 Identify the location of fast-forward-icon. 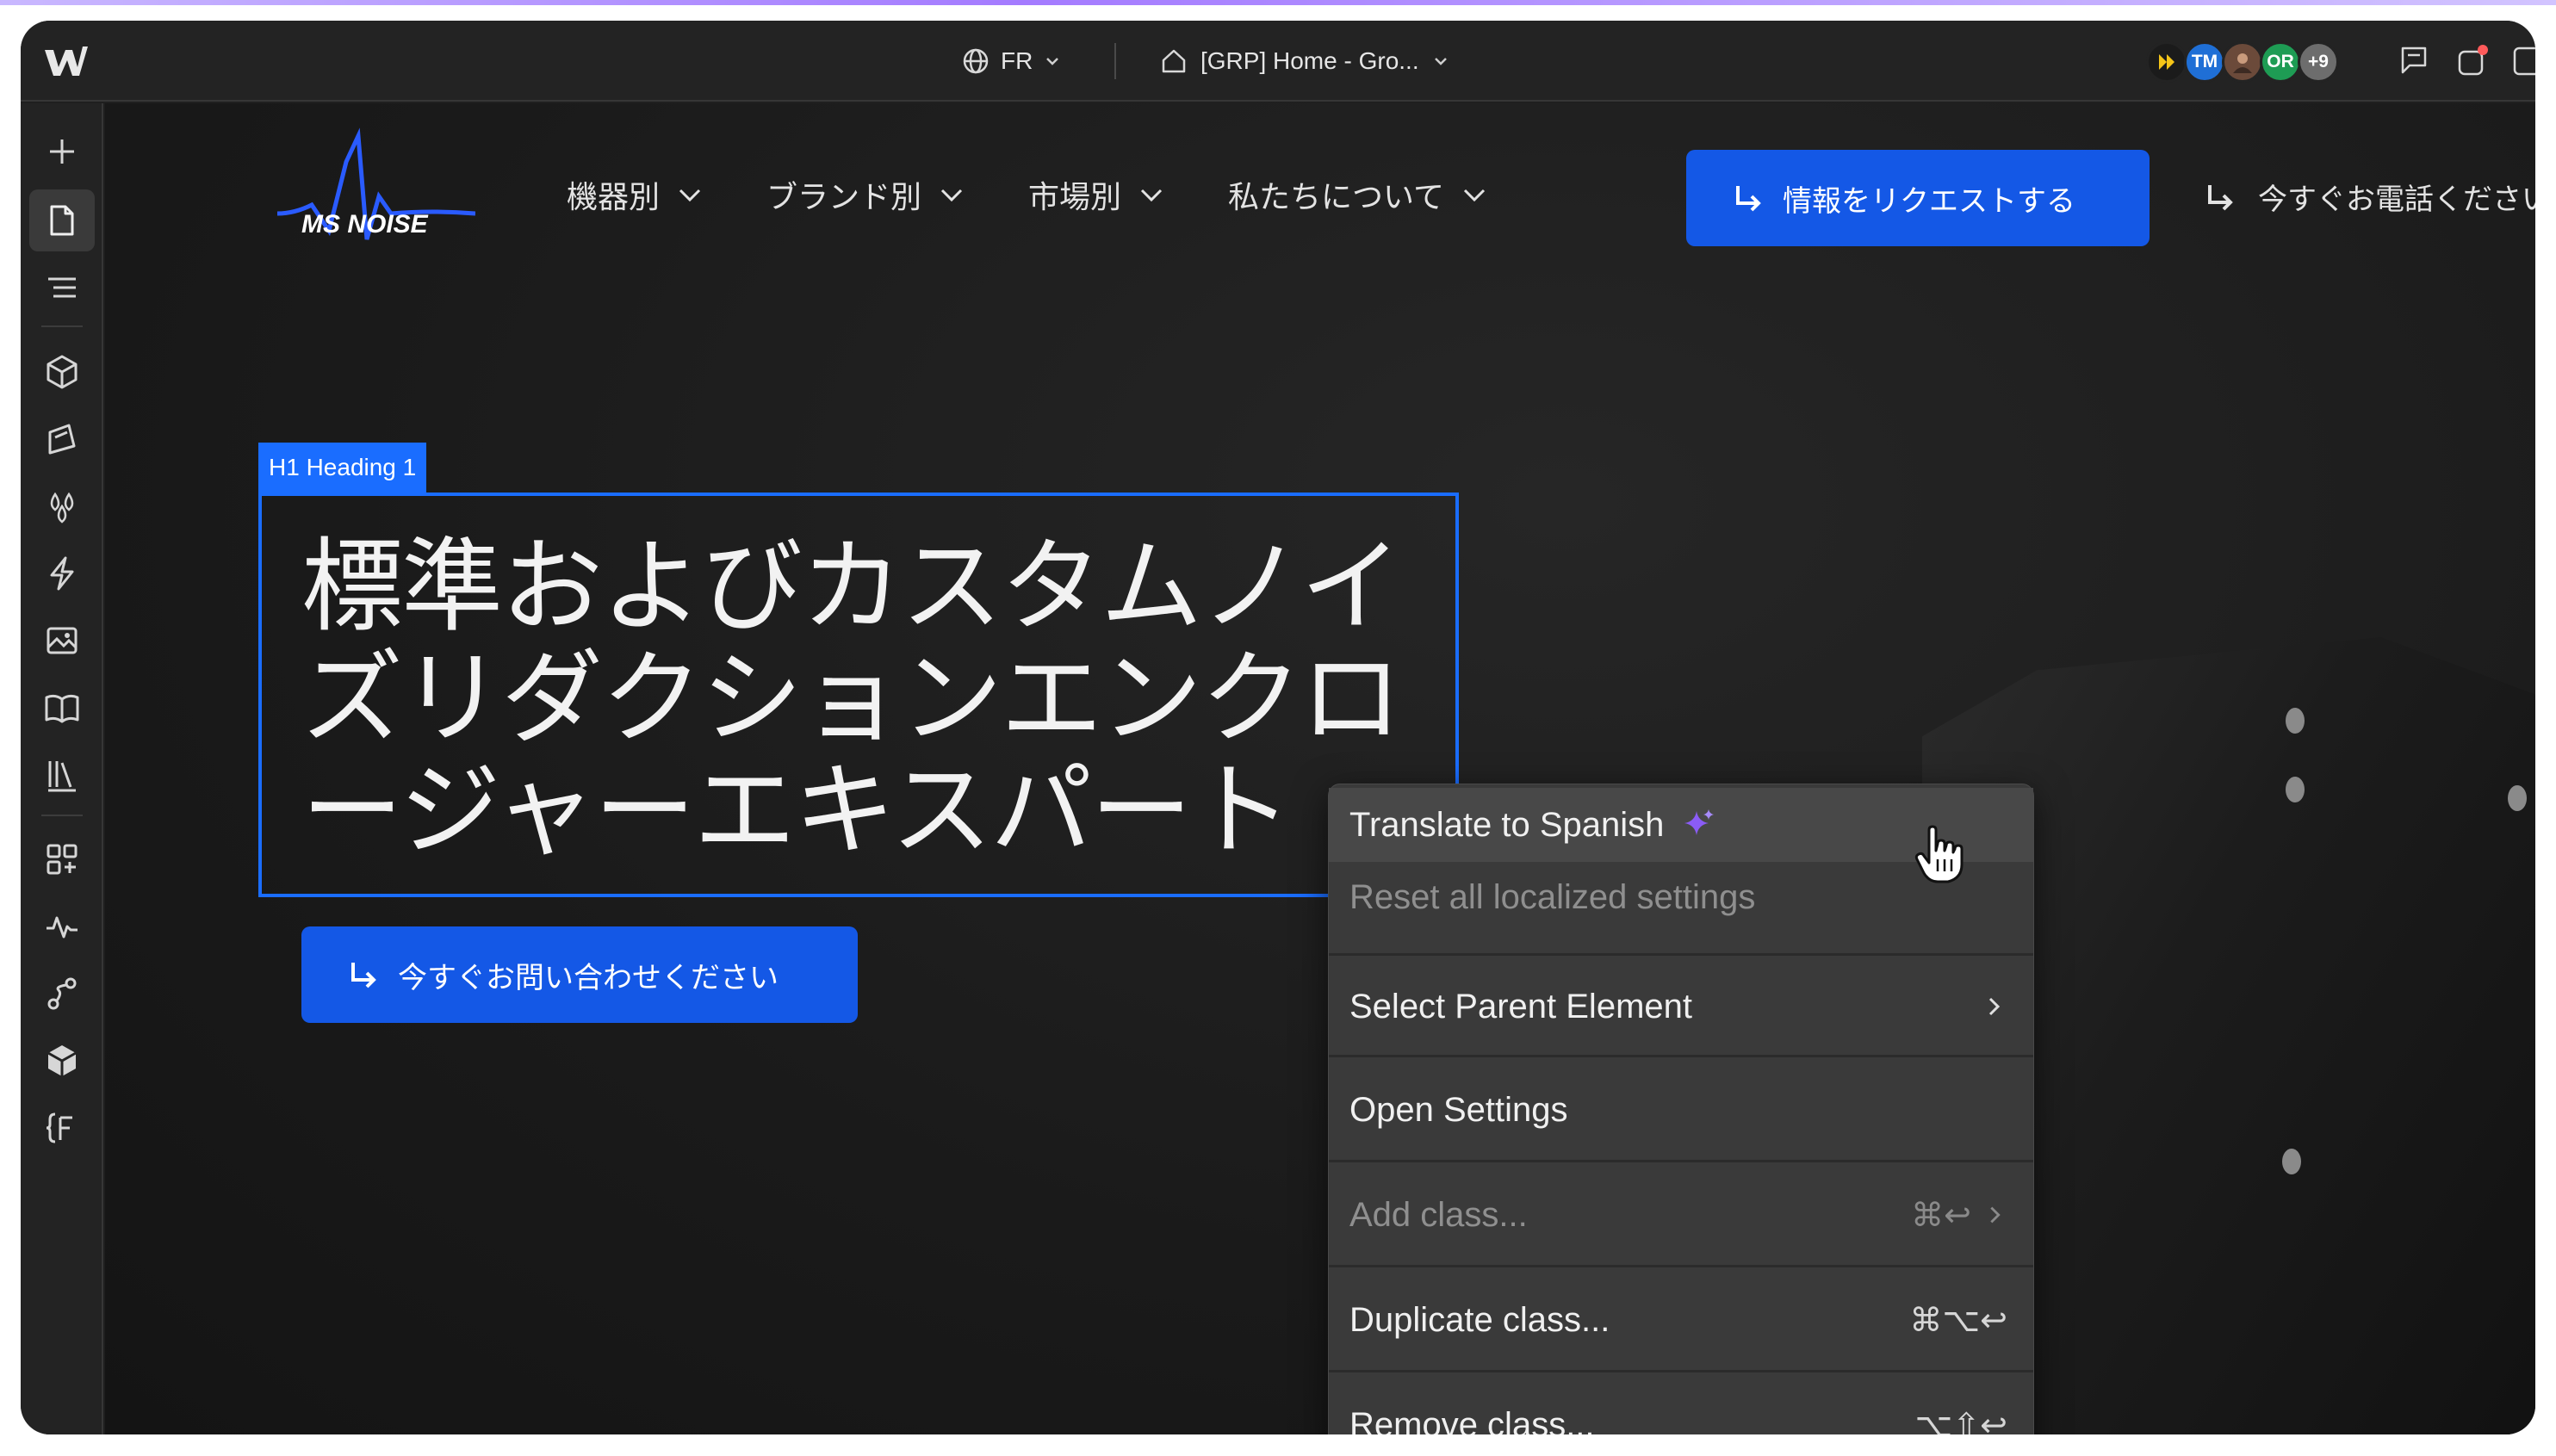
(2166, 62).